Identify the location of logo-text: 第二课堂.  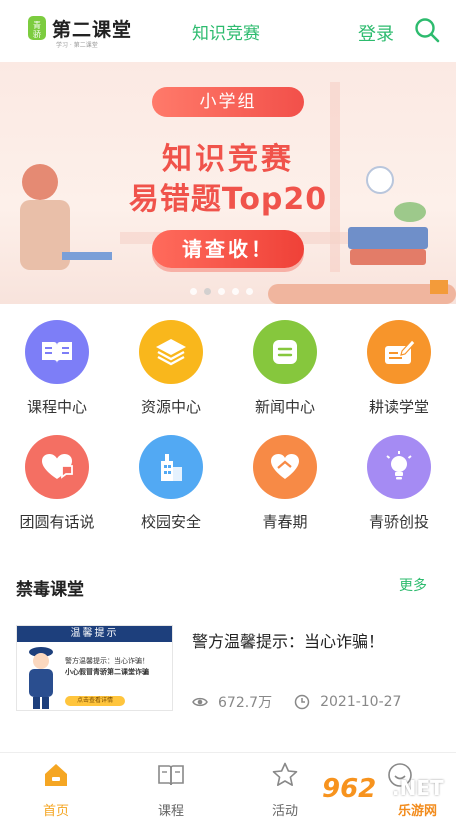
(92, 29).